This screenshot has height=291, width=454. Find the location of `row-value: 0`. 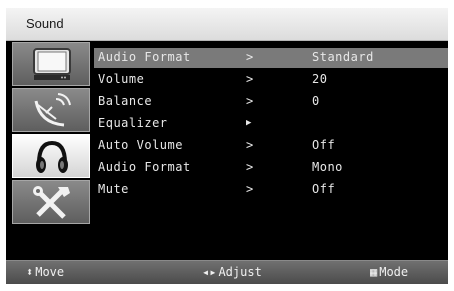

row-value: 0 is located at coordinates (316, 101).